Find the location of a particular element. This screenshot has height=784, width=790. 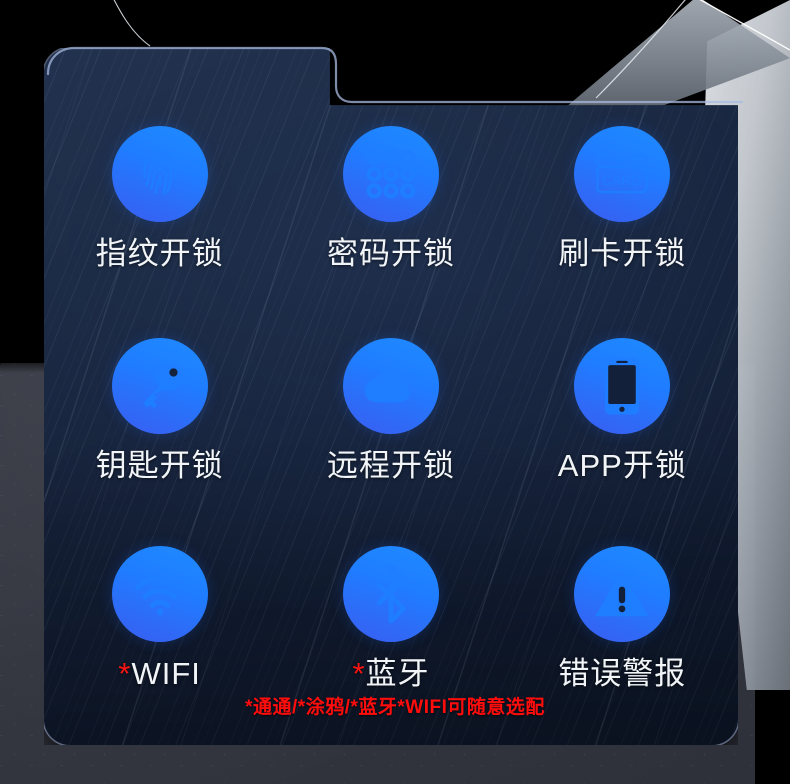

feature-label-text: WIFI is located at coordinates (166, 673).